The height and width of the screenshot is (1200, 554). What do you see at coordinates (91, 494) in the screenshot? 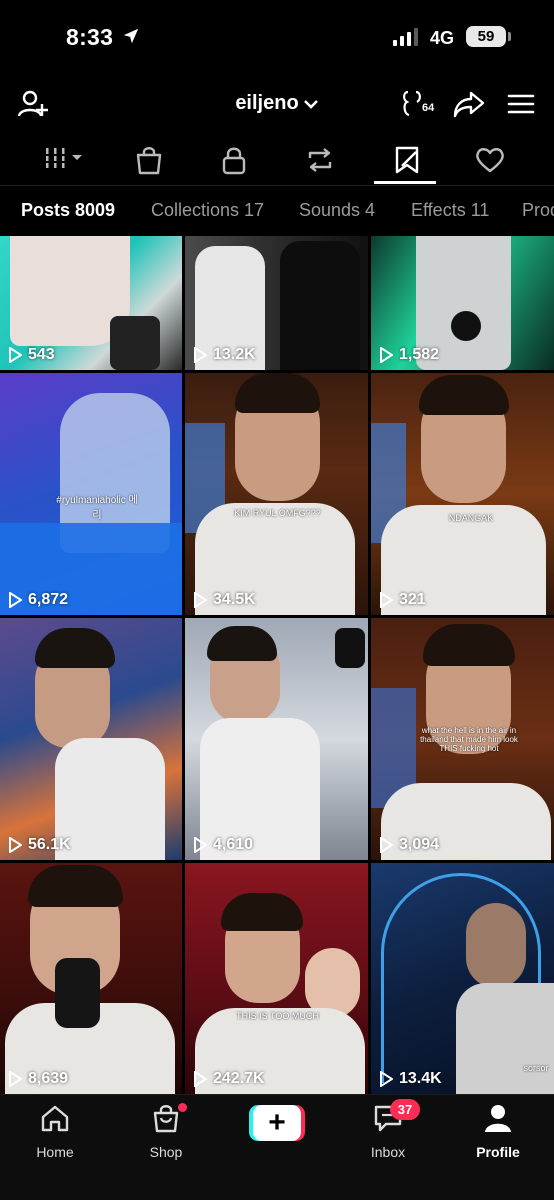
I see `post-thumbnail: #ryulmaniaholic 메리 6,872` at bounding box center [91, 494].